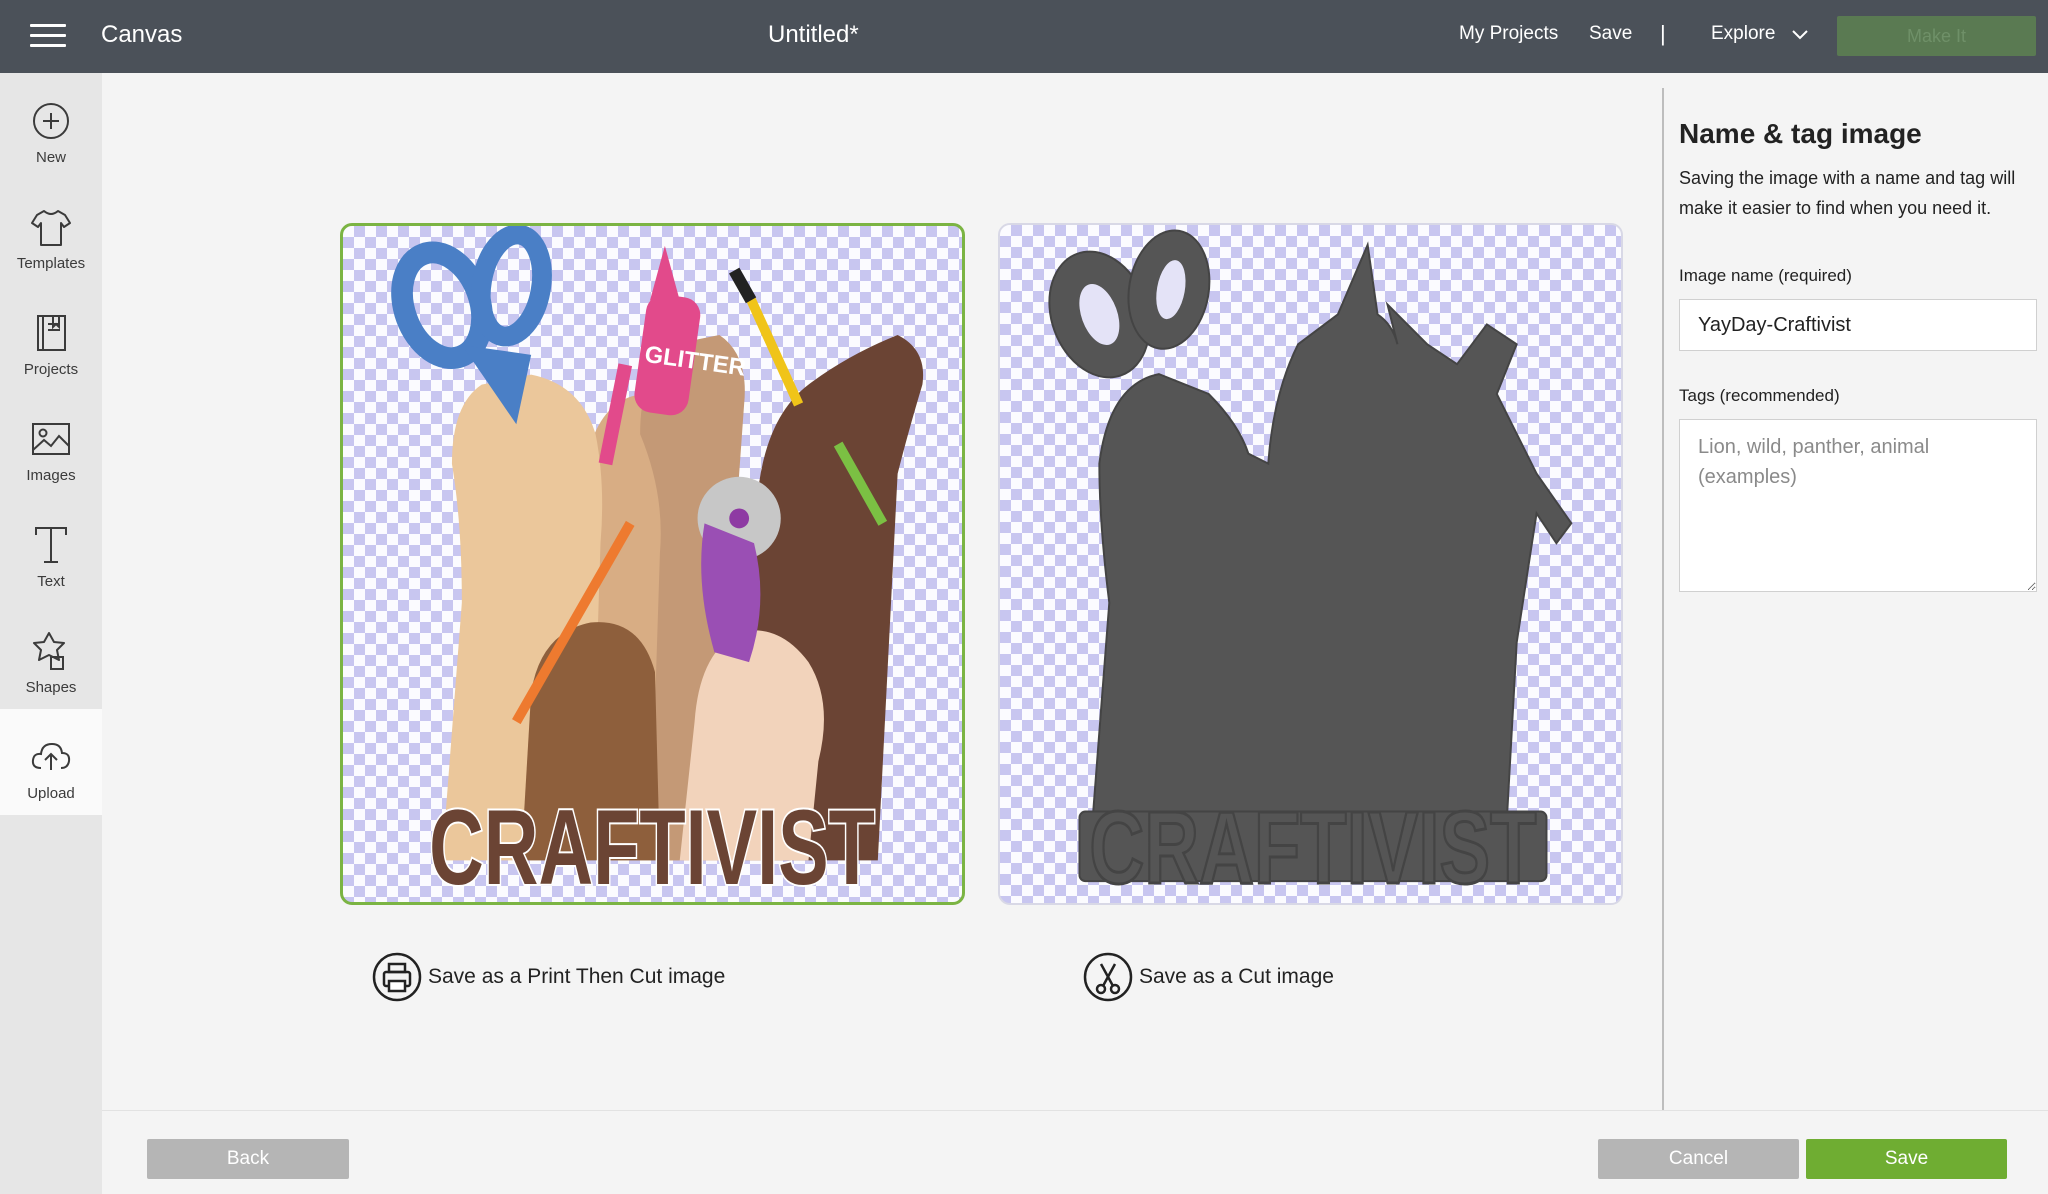 The image size is (2048, 1194). Describe the element at coordinates (48, 36) in the screenshot. I see `hamburger-menu-icon` at that location.